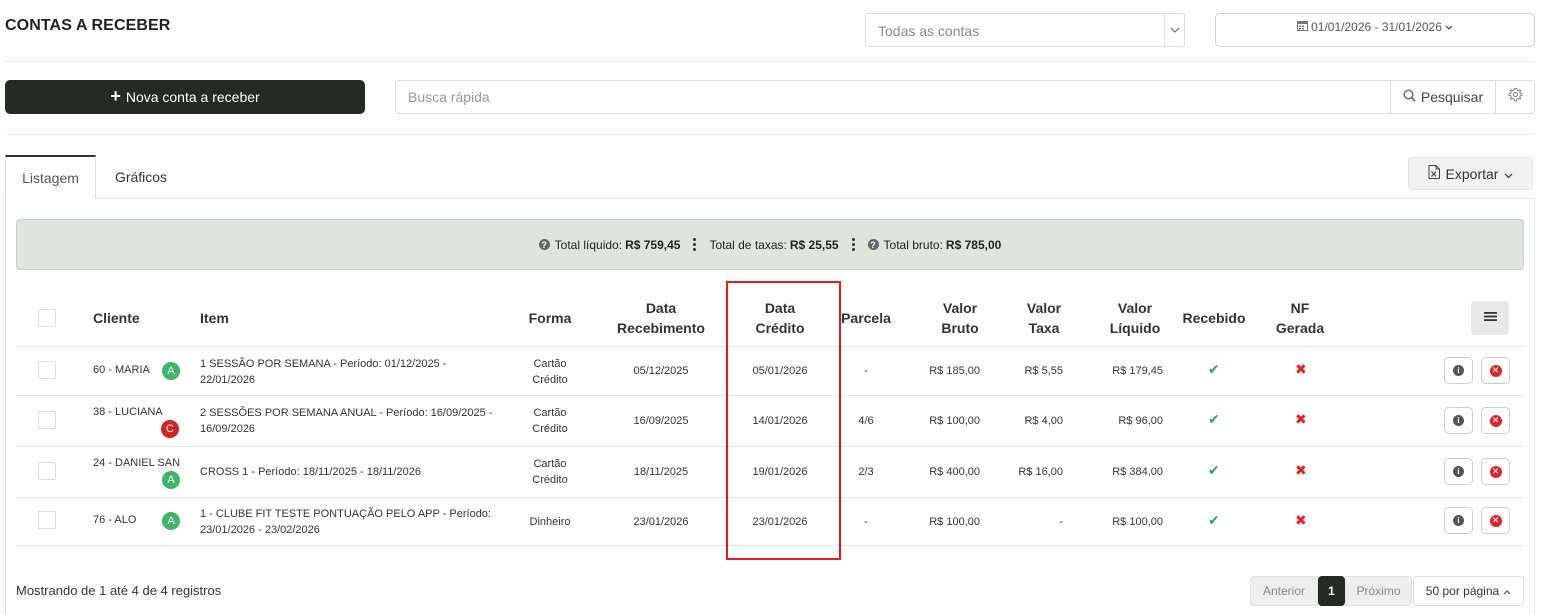  What do you see at coordinates (1303, 27) in the screenshot?
I see `calendar-icon` at bounding box center [1303, 27].